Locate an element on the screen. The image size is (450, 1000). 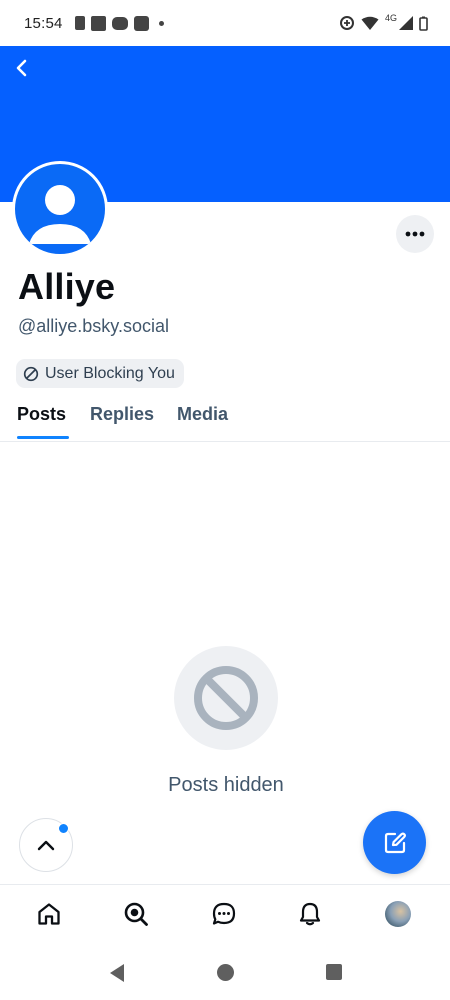
nav-profile is located at coordinates (398, 914).